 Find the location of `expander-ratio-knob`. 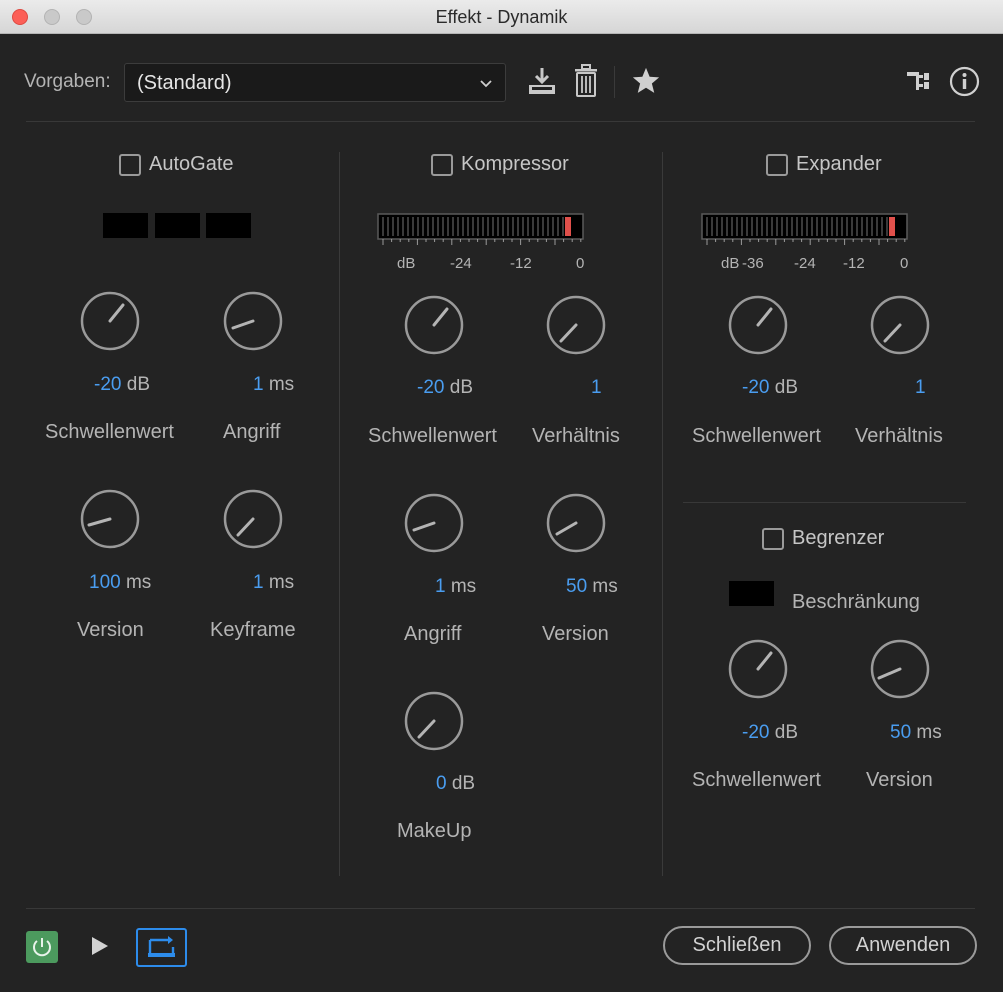

expander-ratio-knob is located at coordinates (900, 325).